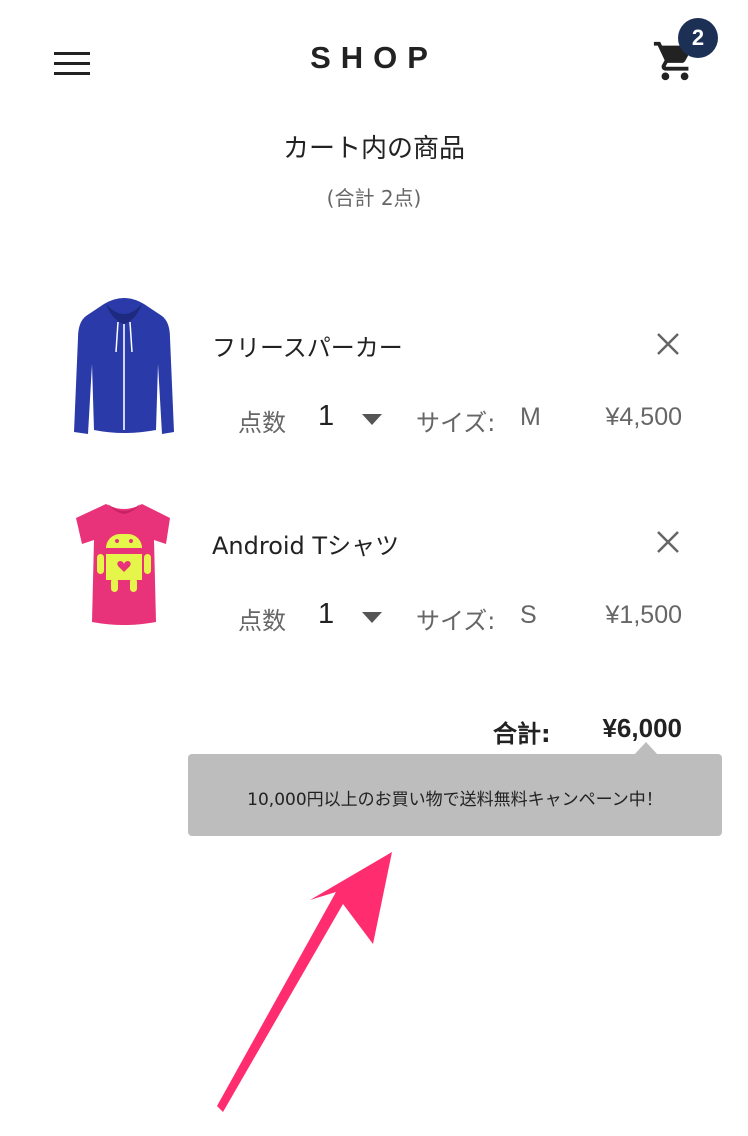  I want to click on free-shipping-tooltip: 10,000円以上のお買い物で送料無料キャンペーン中！, so click(455, 795).